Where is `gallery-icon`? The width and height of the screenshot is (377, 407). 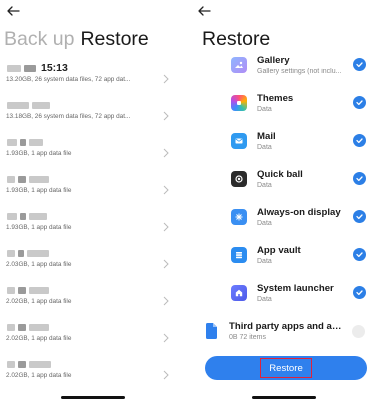
gallery-icon is located at coordinates (239, 65).